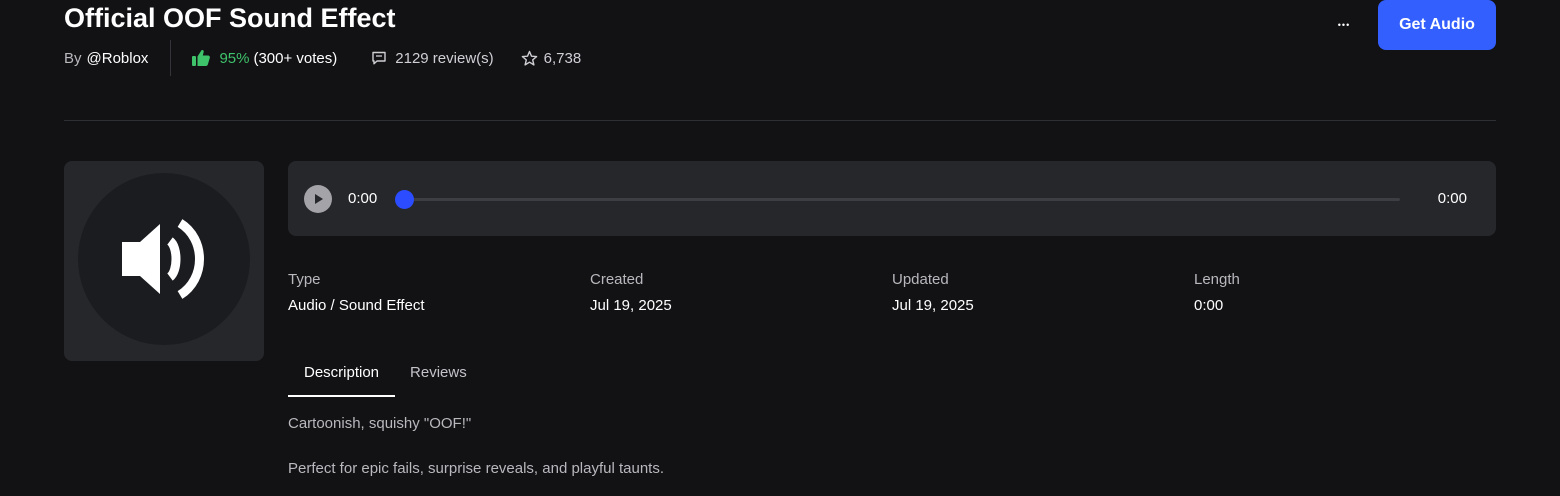  Describe the element at coordinates (234, 58) in the screenshot. I see `vote-percent: 95%` at that location.